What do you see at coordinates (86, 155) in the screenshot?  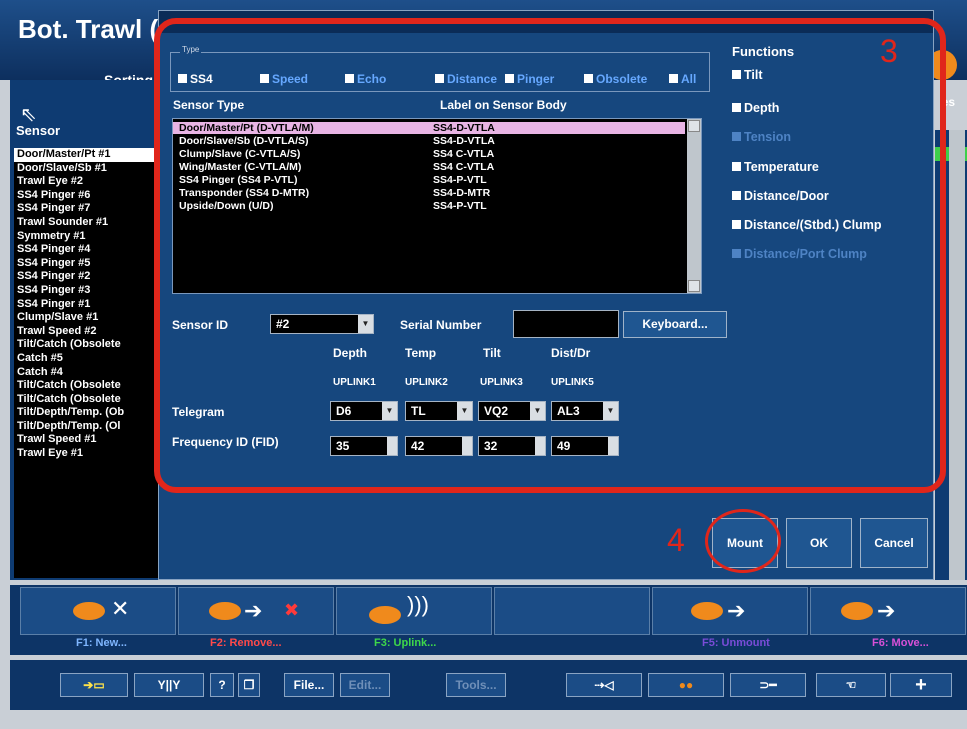 I see `sensor-list-item: Door/Master/Pt #1` at bounding box center [86, 155].